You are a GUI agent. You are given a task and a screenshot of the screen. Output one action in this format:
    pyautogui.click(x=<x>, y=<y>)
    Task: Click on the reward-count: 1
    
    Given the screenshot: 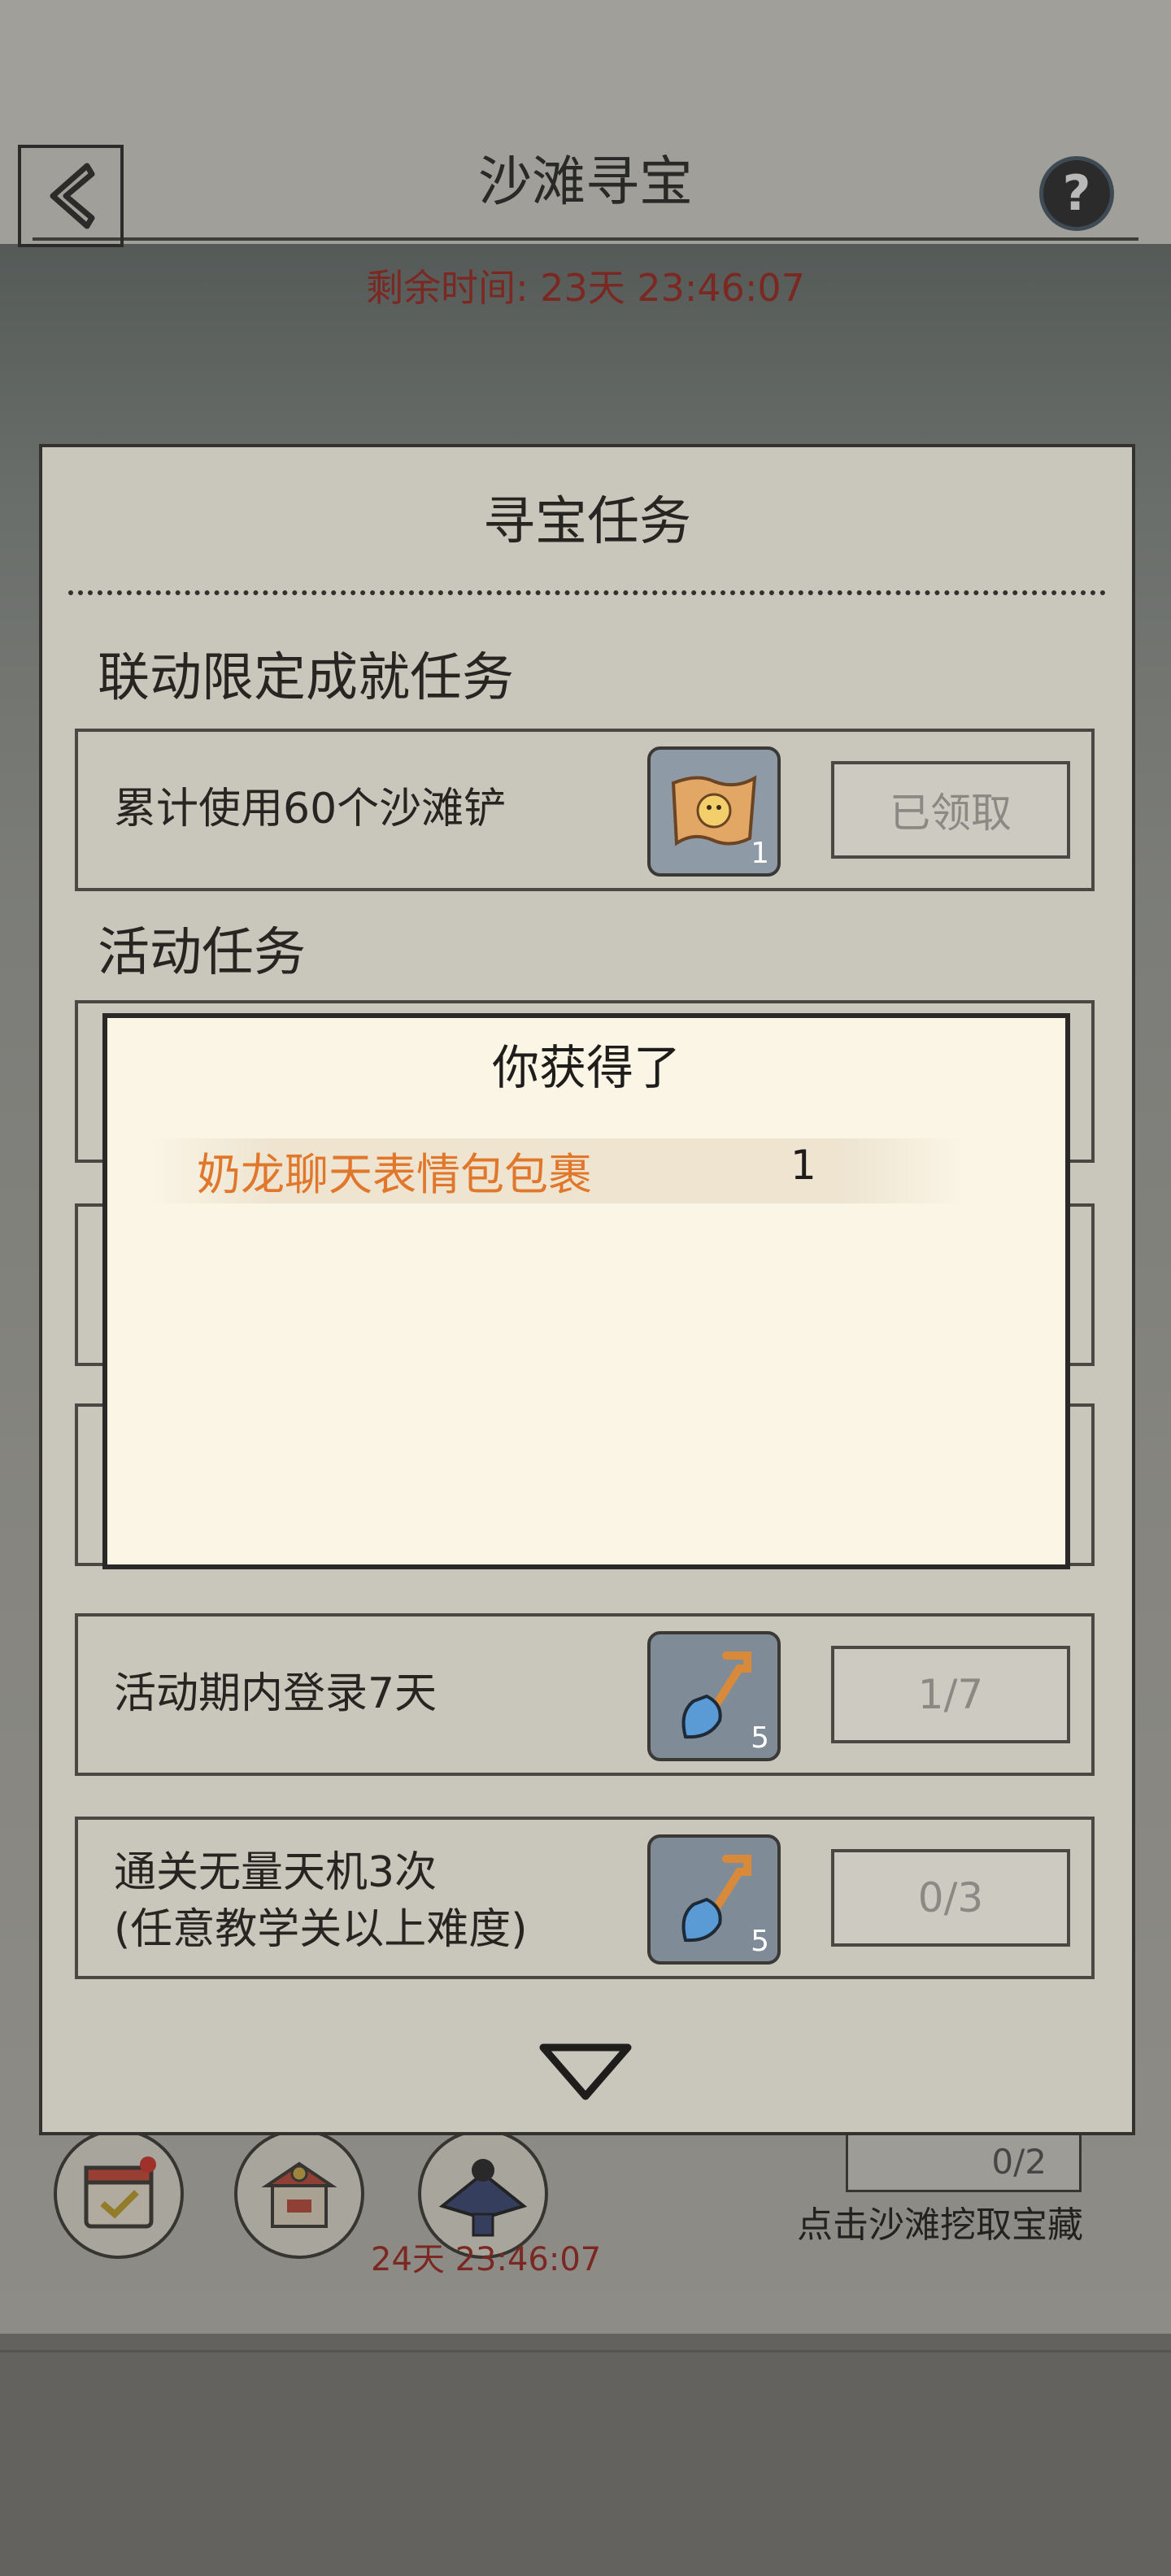 What is the action you would take?
    pyautogui.click(x=760, y=854)
    